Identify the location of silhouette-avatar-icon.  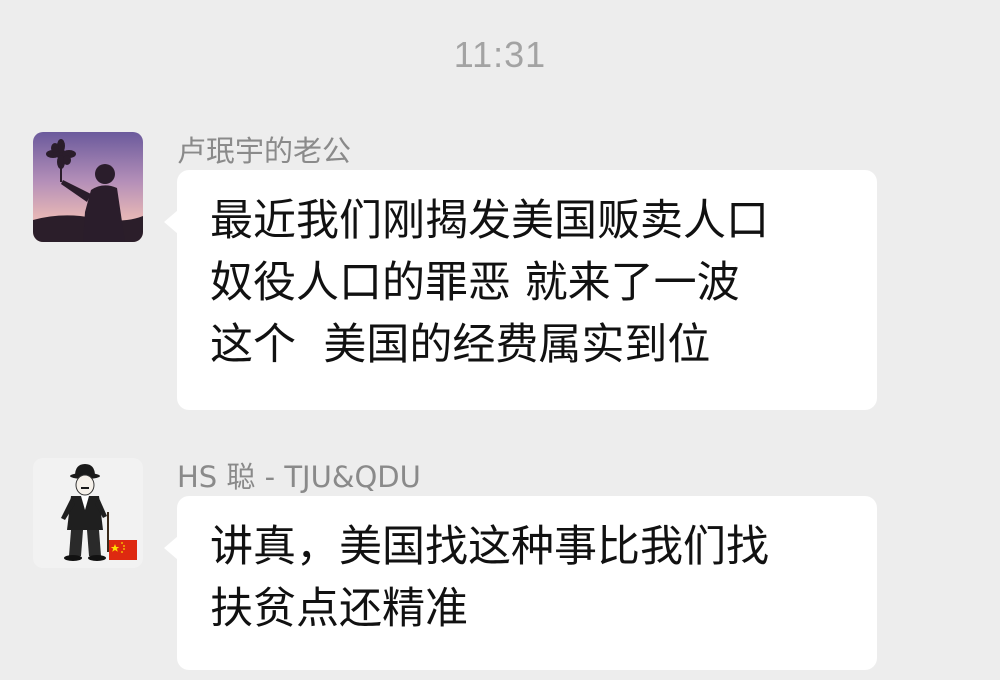
(88, 187).